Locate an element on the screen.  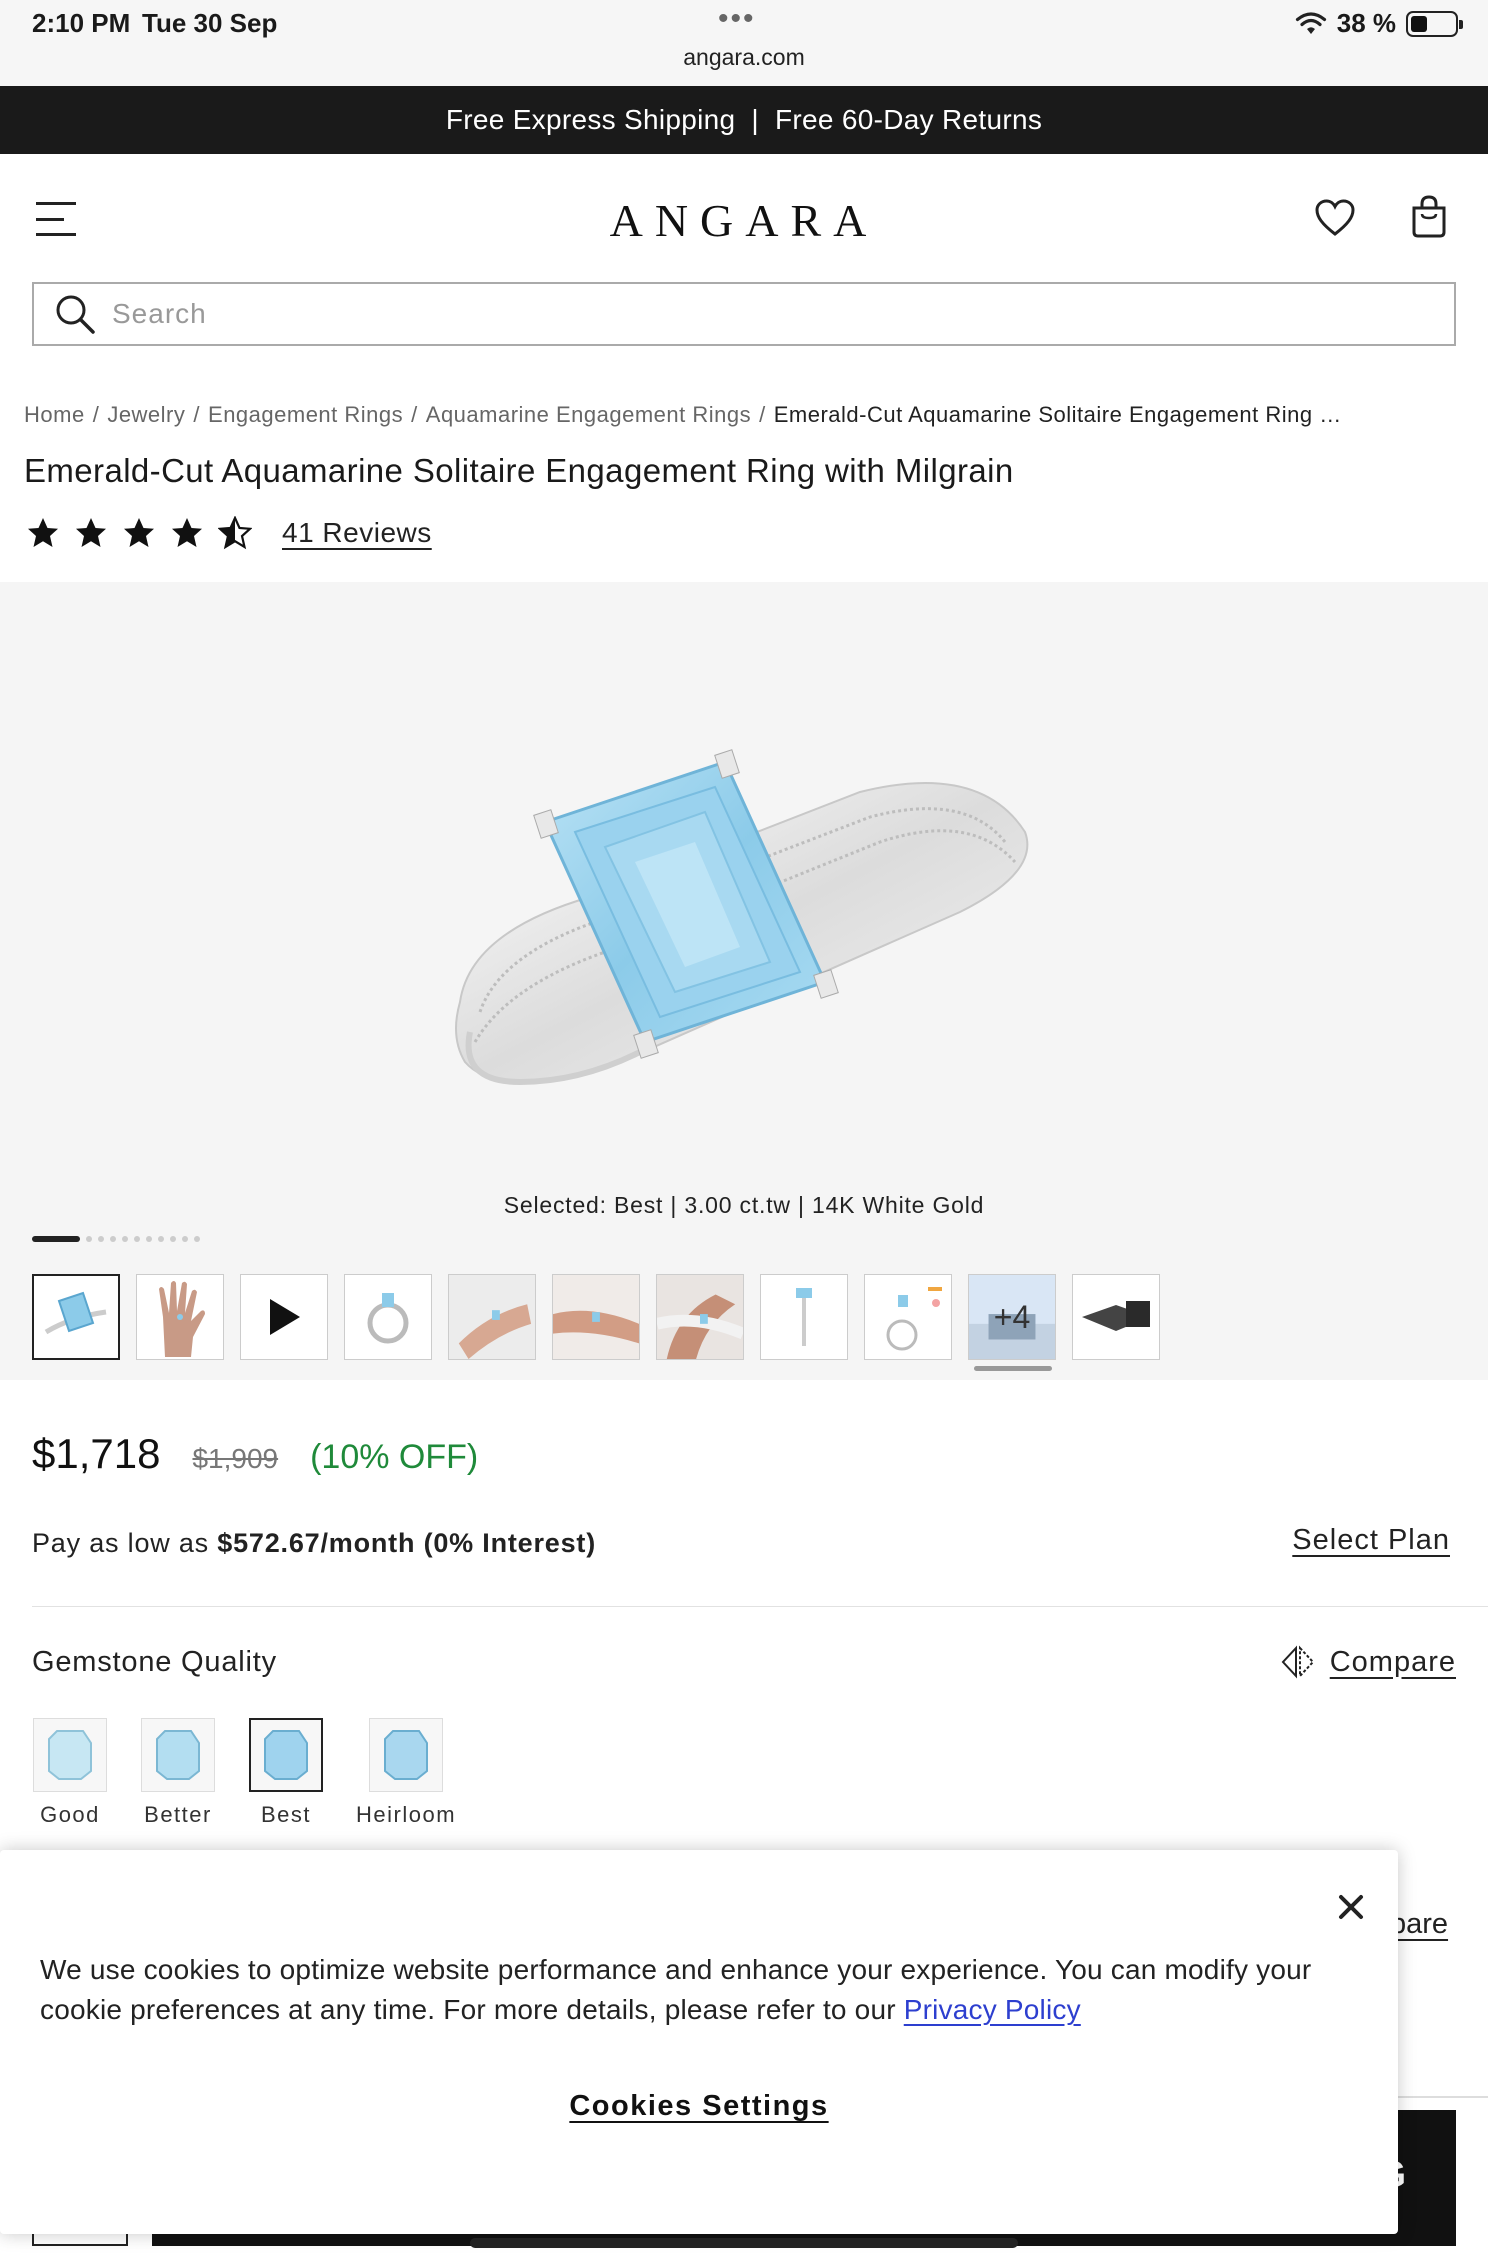
breadcrumb-home: Home is located at coordinates (54, 414).